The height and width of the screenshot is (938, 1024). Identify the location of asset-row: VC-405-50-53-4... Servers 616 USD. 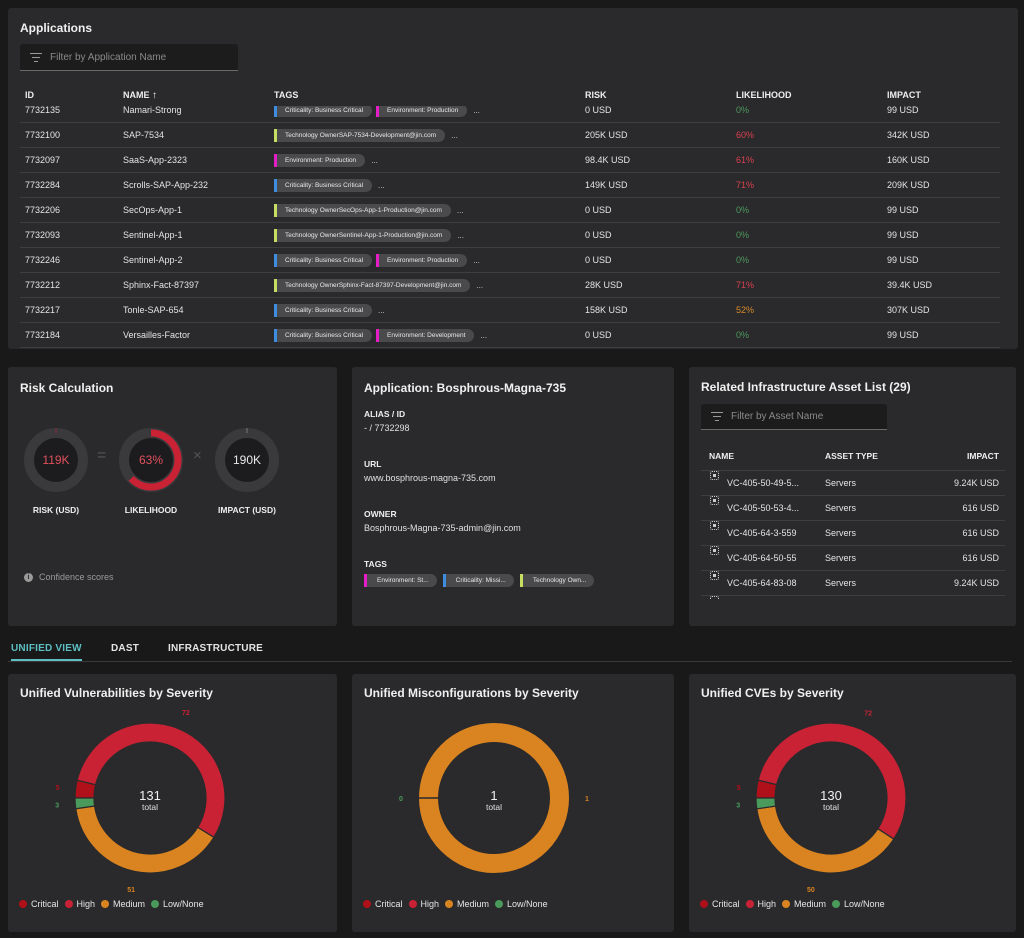
(853, 507).